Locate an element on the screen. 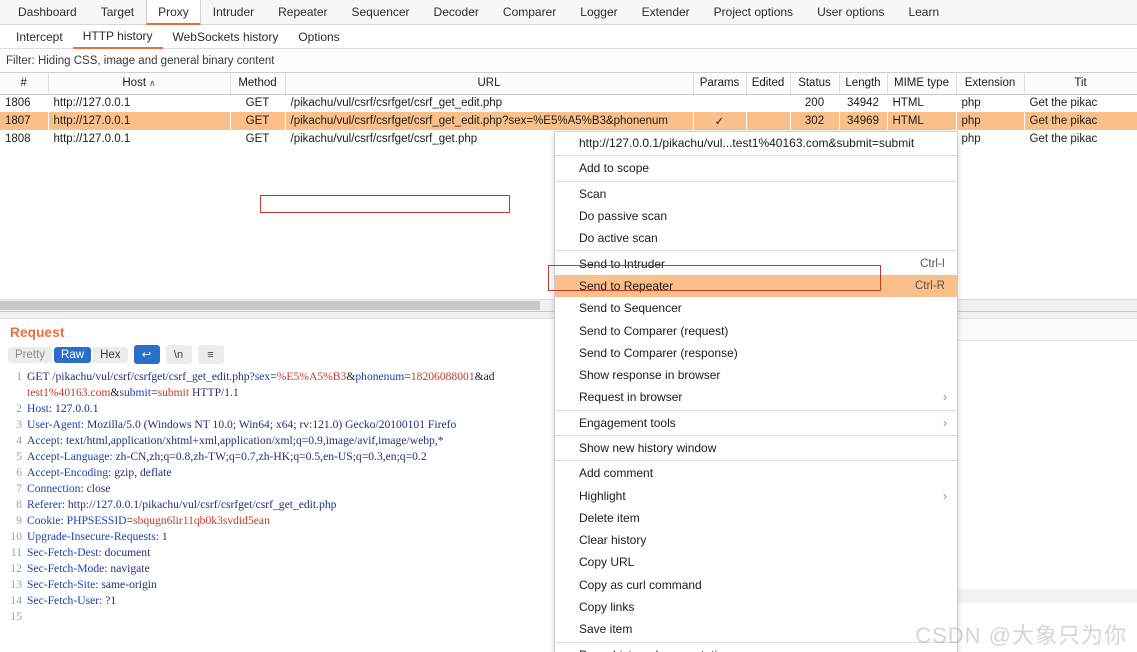 The image size is (1137, 652). menu-item-label: Engagement tools is located at coordinates (627, 422).